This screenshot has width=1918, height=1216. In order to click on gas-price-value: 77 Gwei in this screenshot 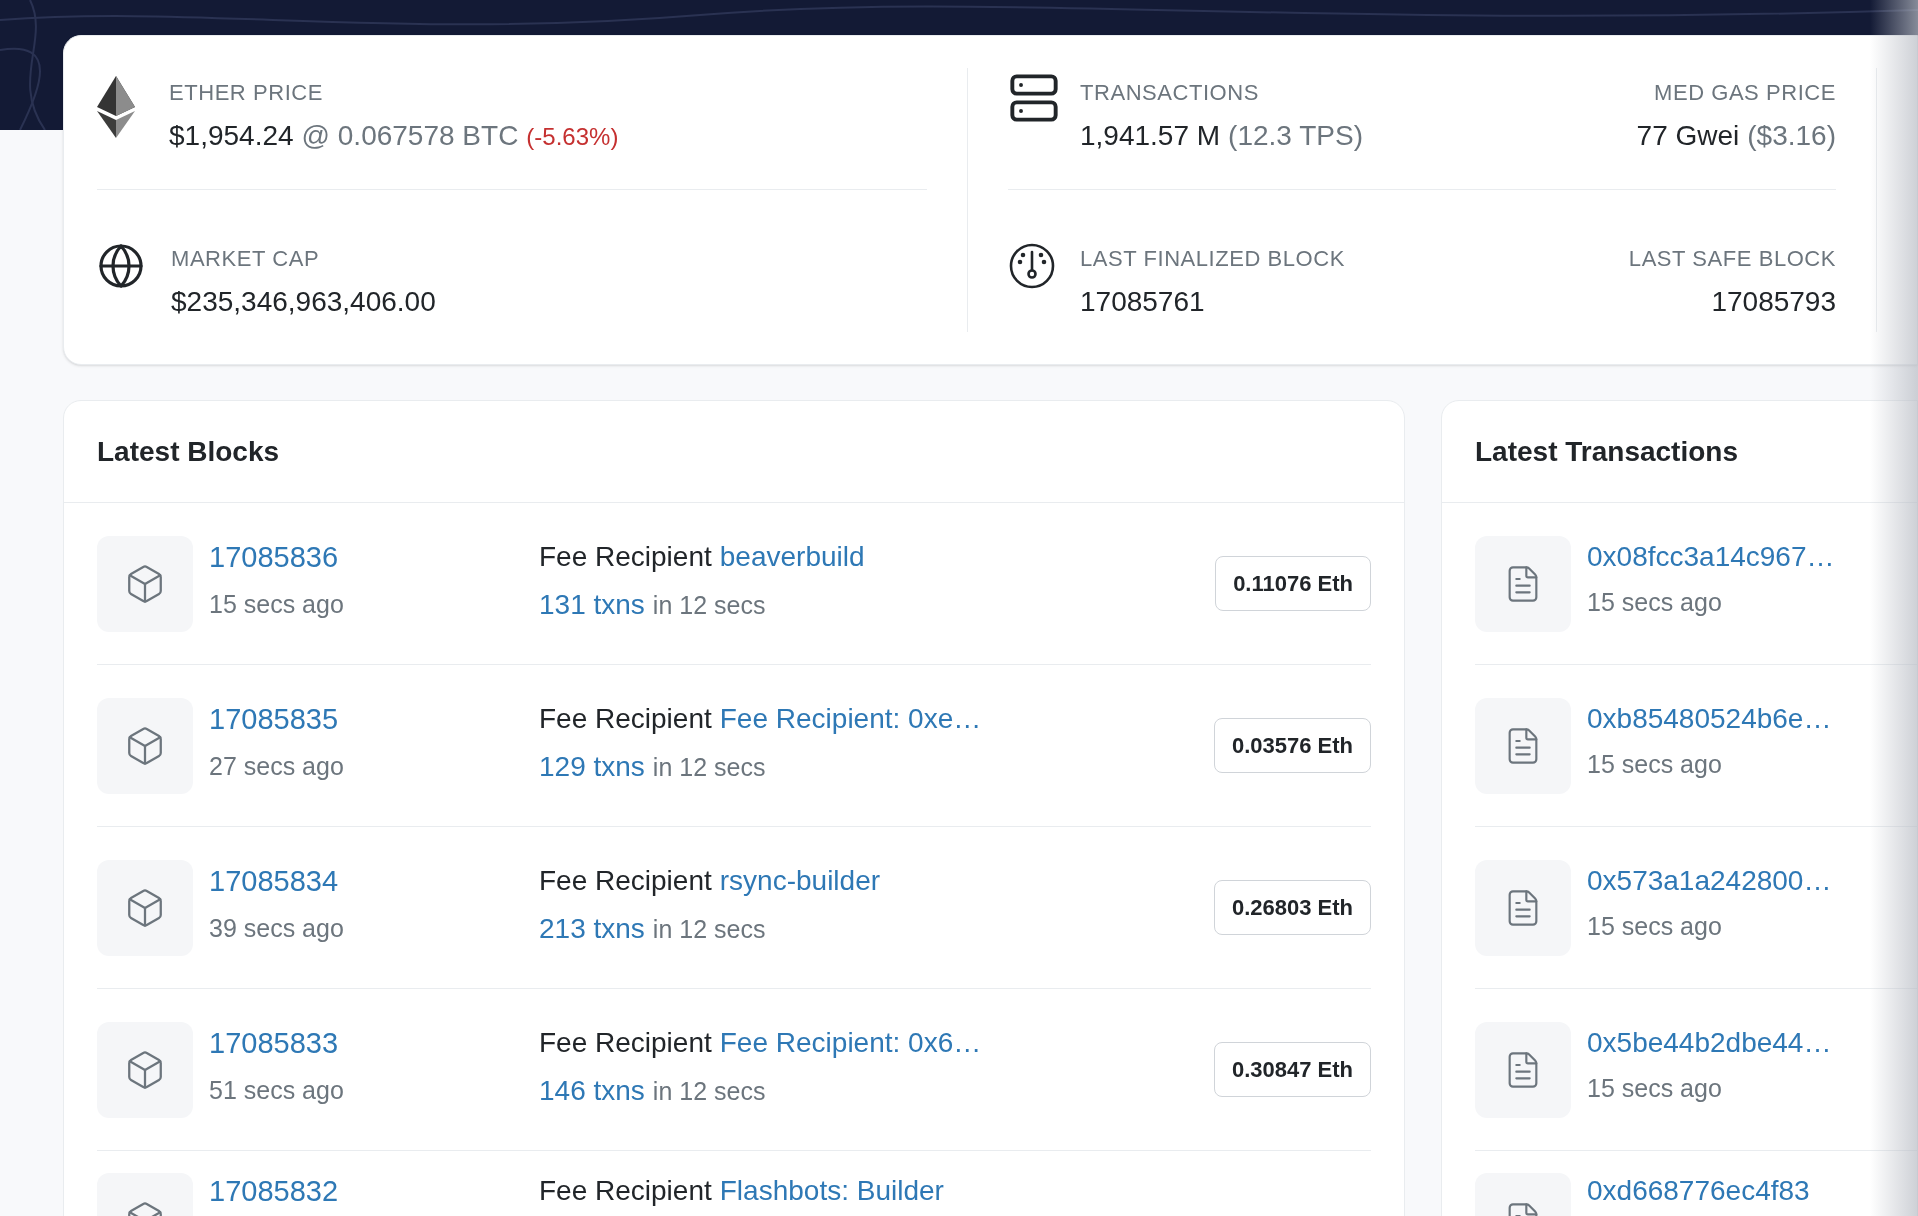, I will do `click(1688, 136)`.